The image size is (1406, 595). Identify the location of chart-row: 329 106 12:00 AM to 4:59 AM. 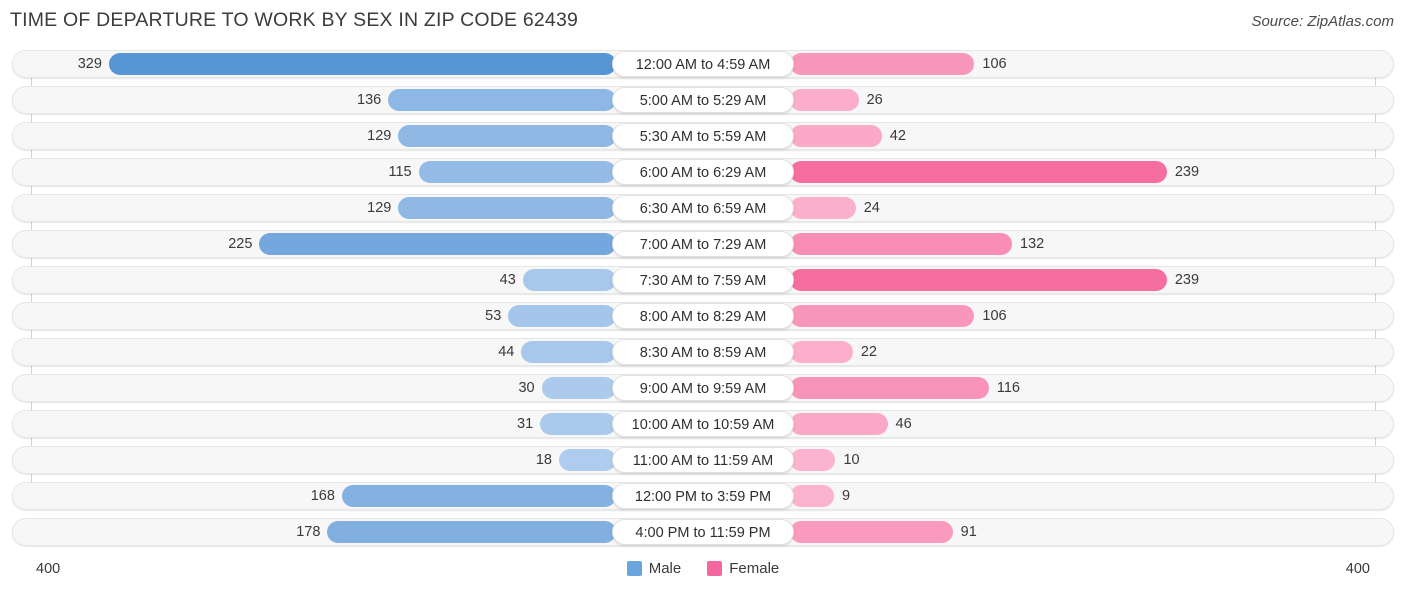
(703, 64).